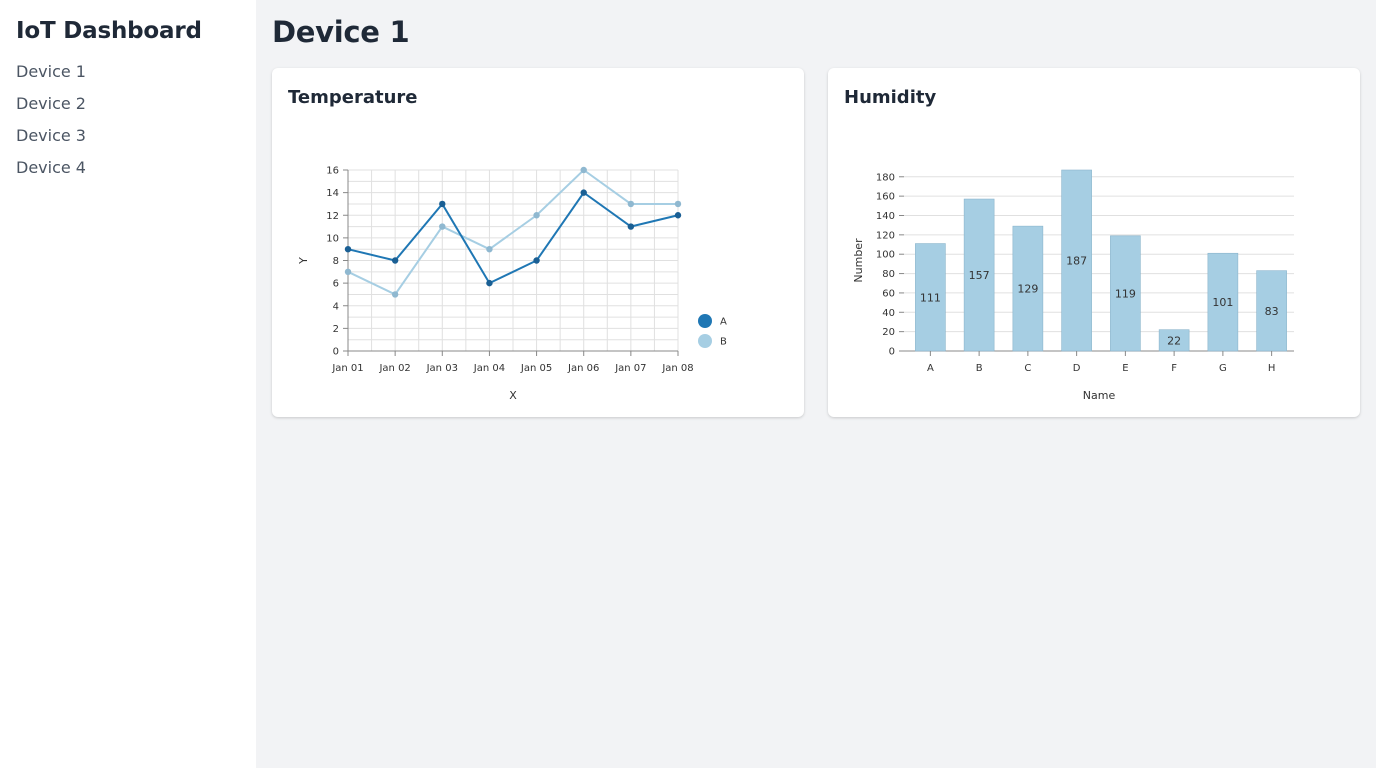 The image size is (1376, 768). What do you see at coordinates (341, 32) in the screenshot?
I see `page-title: Device 1` at bounding box center [341, 32].